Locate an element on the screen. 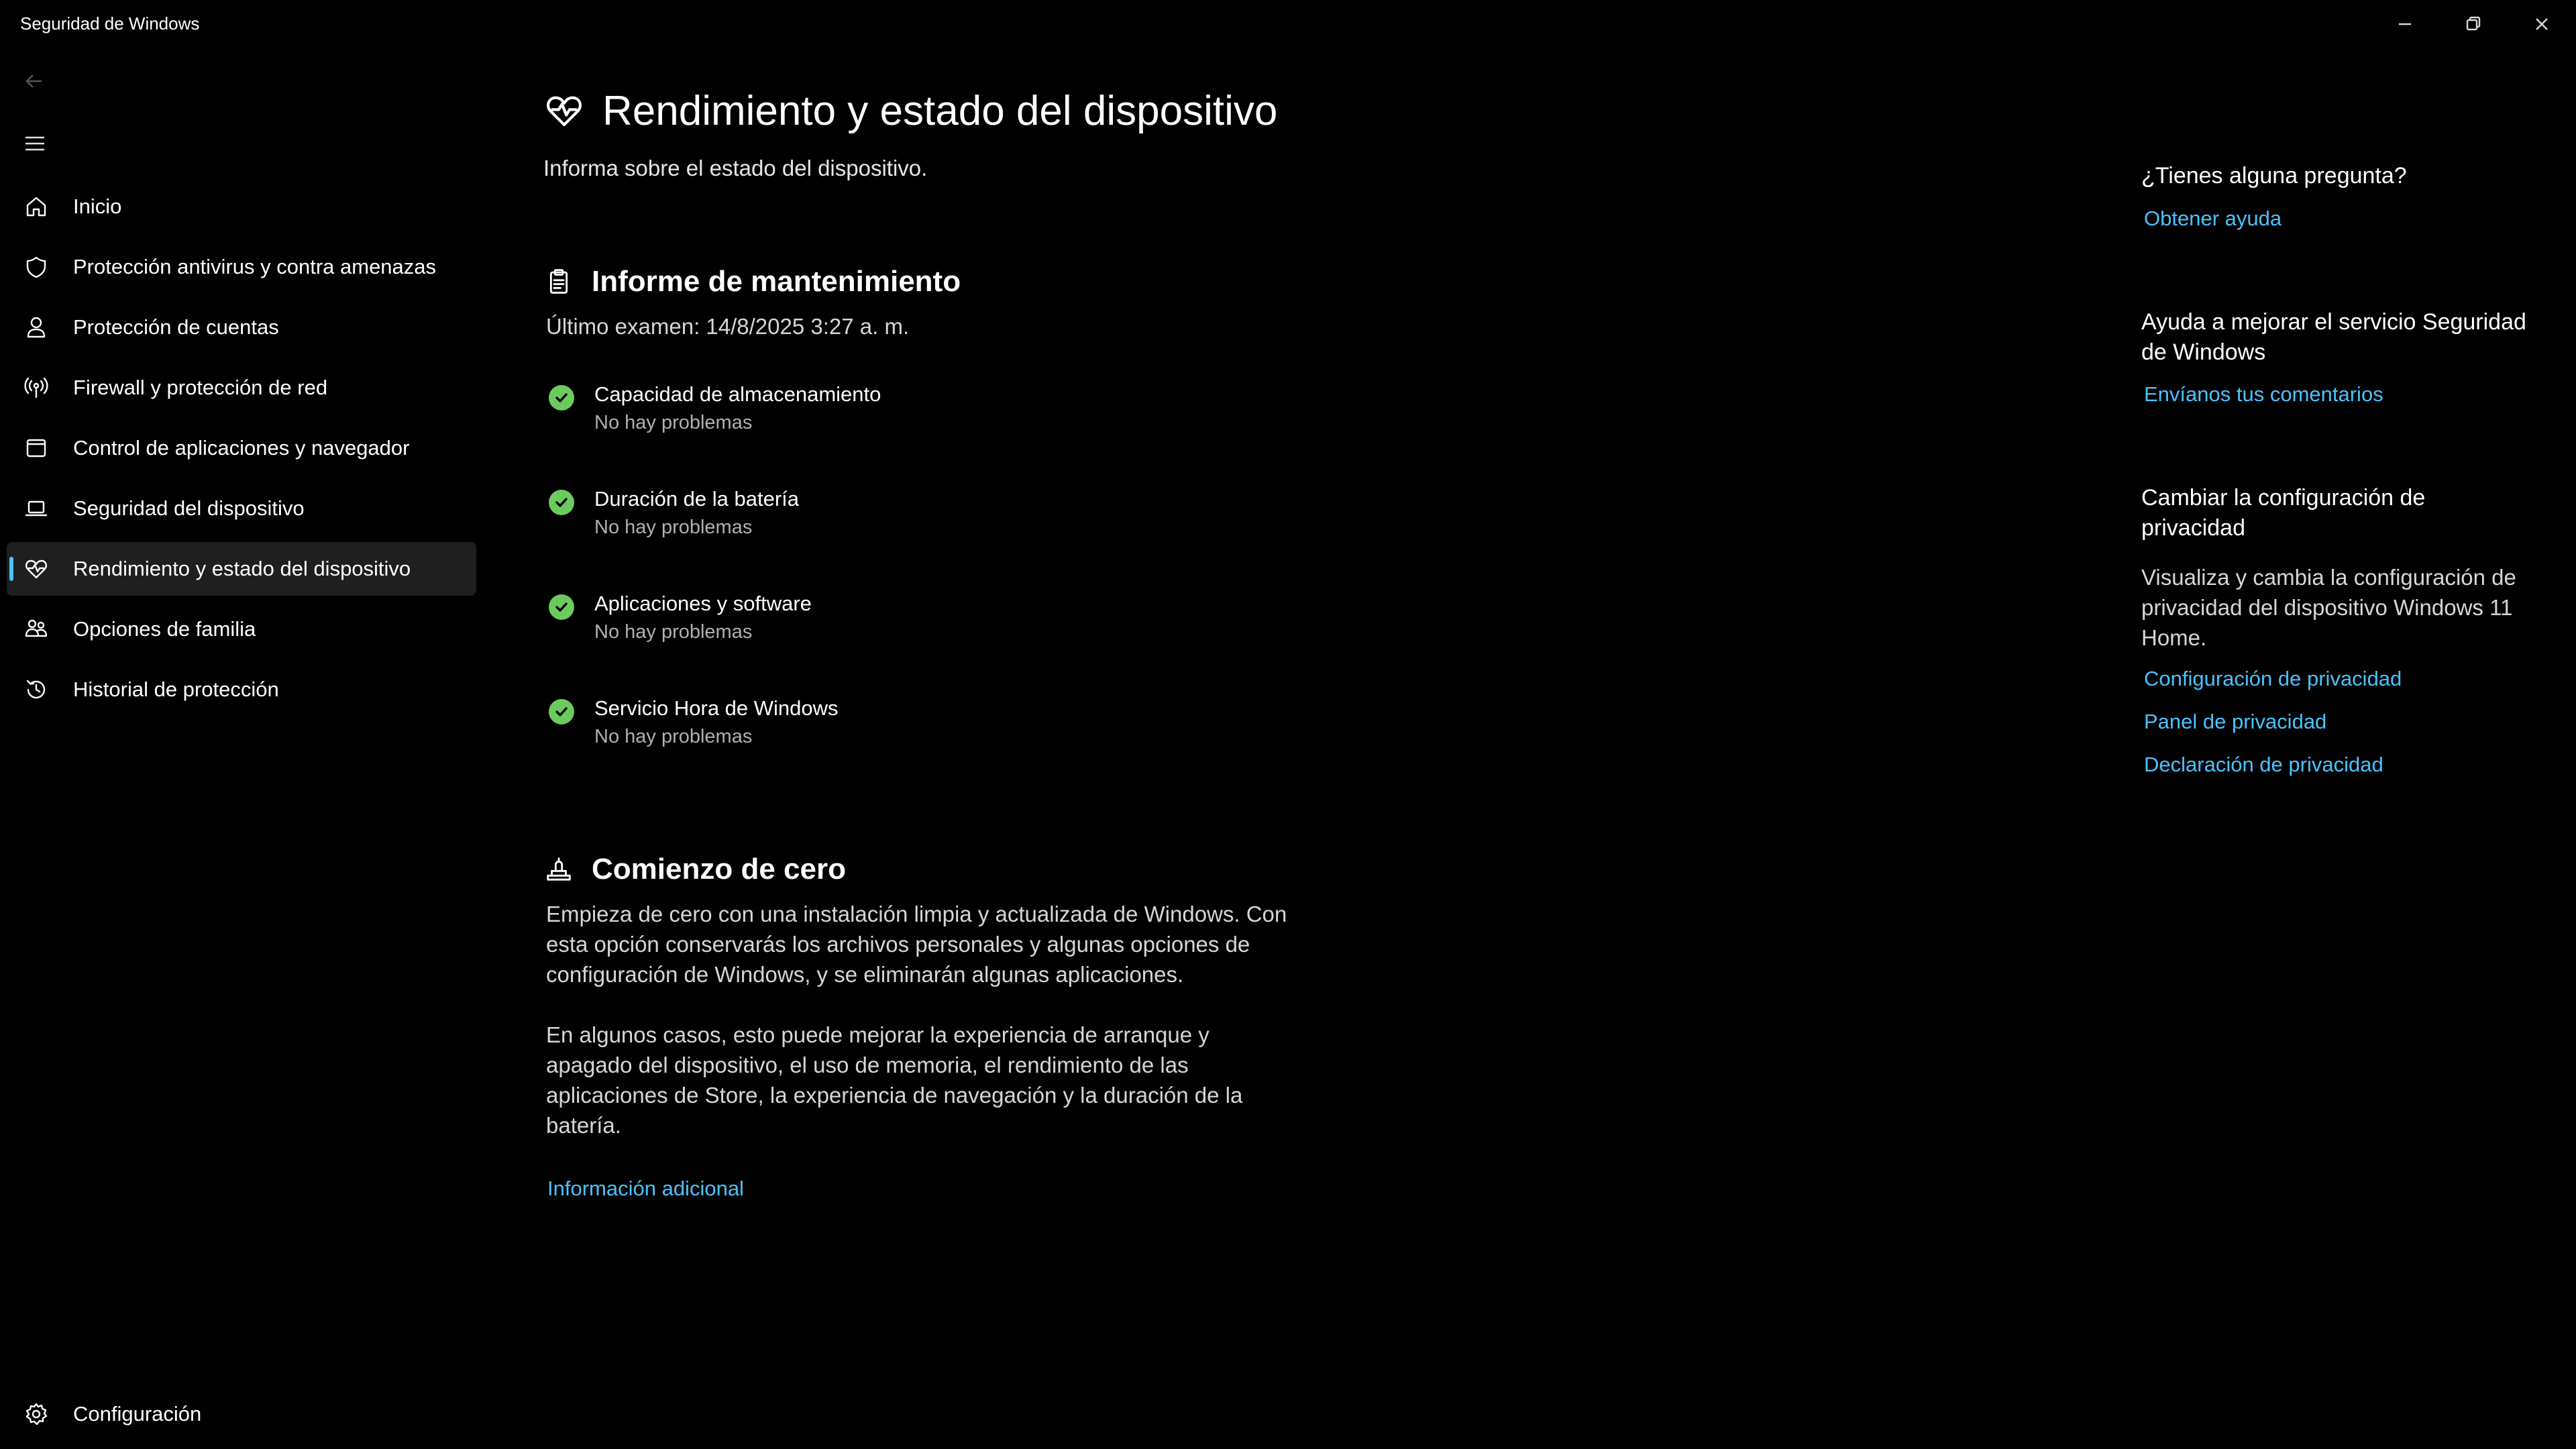 This screenshot has height=1449, width=2576. gear-icon is located at coordinates (36, 1414).